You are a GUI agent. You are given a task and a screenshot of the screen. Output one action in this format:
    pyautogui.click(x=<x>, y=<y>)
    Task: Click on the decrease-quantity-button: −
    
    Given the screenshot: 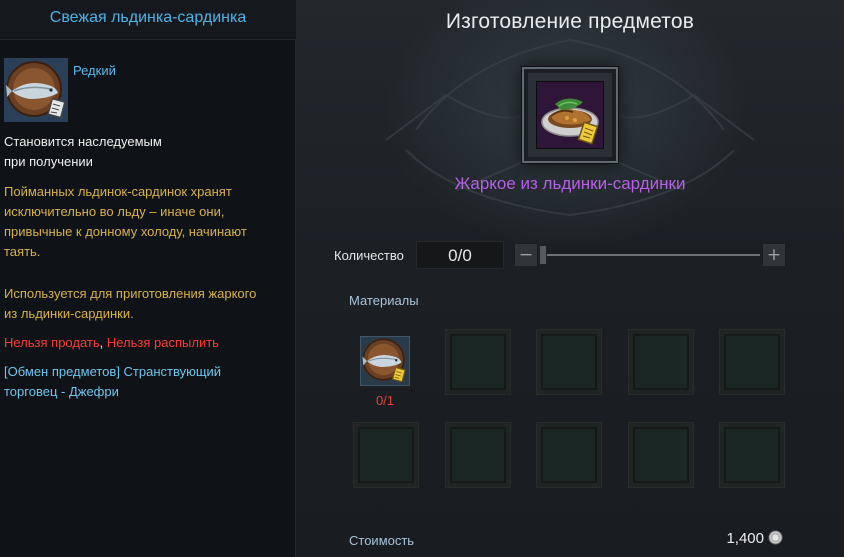 What is the action you would take?
    pyautogui.click(x=526, y=255)
    